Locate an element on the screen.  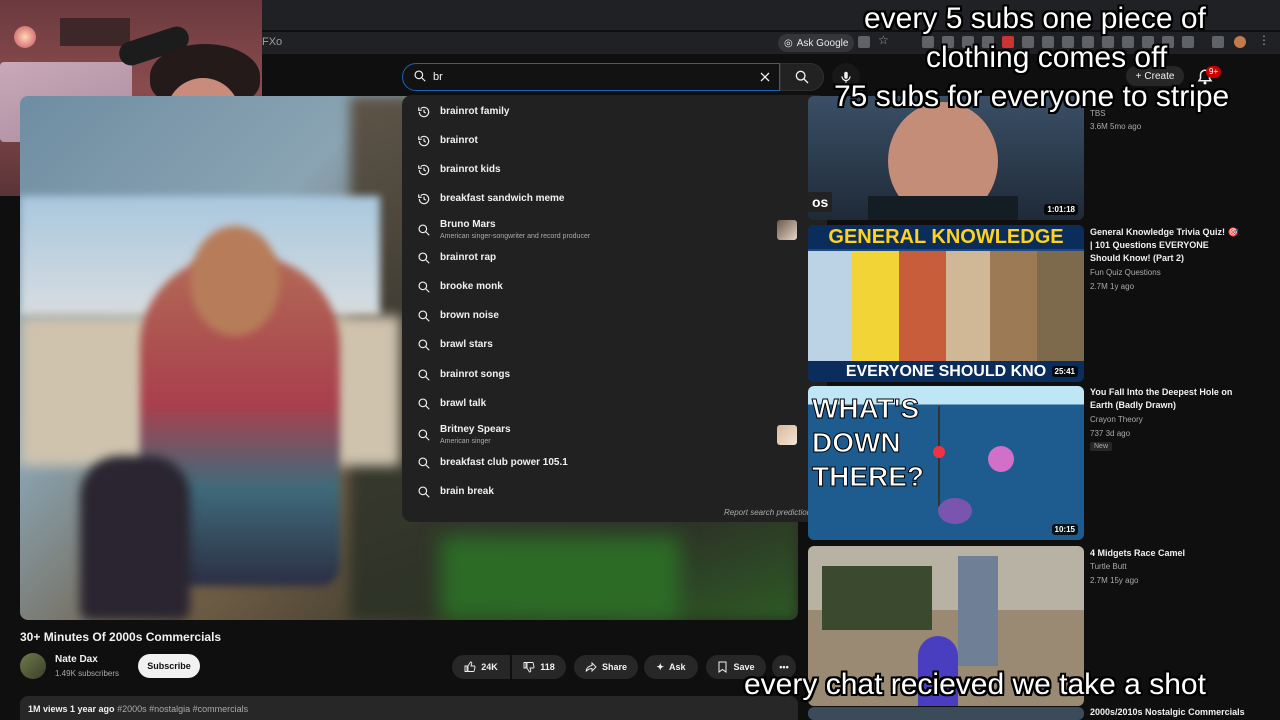
search-suggestion: breakfast club power 105.1 is located at coordinates (614, 463).